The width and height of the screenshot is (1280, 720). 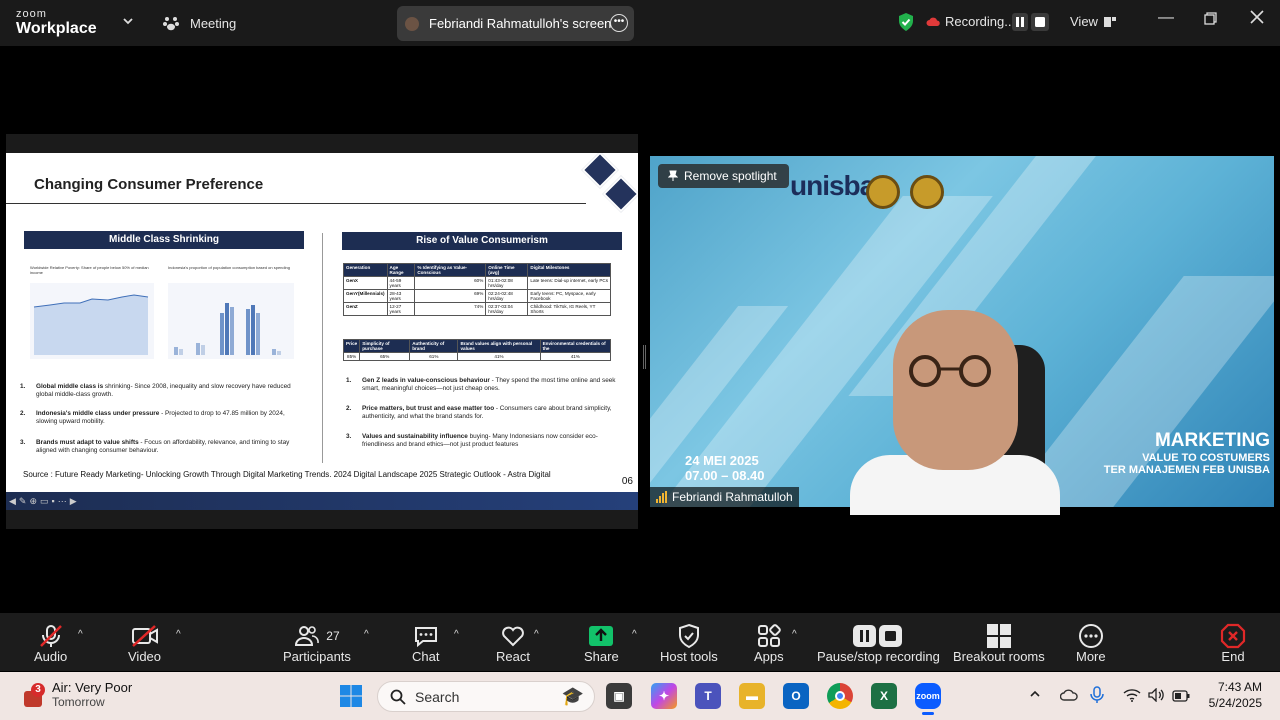 I want to click on react-button: React, so click(x=513, y=643).